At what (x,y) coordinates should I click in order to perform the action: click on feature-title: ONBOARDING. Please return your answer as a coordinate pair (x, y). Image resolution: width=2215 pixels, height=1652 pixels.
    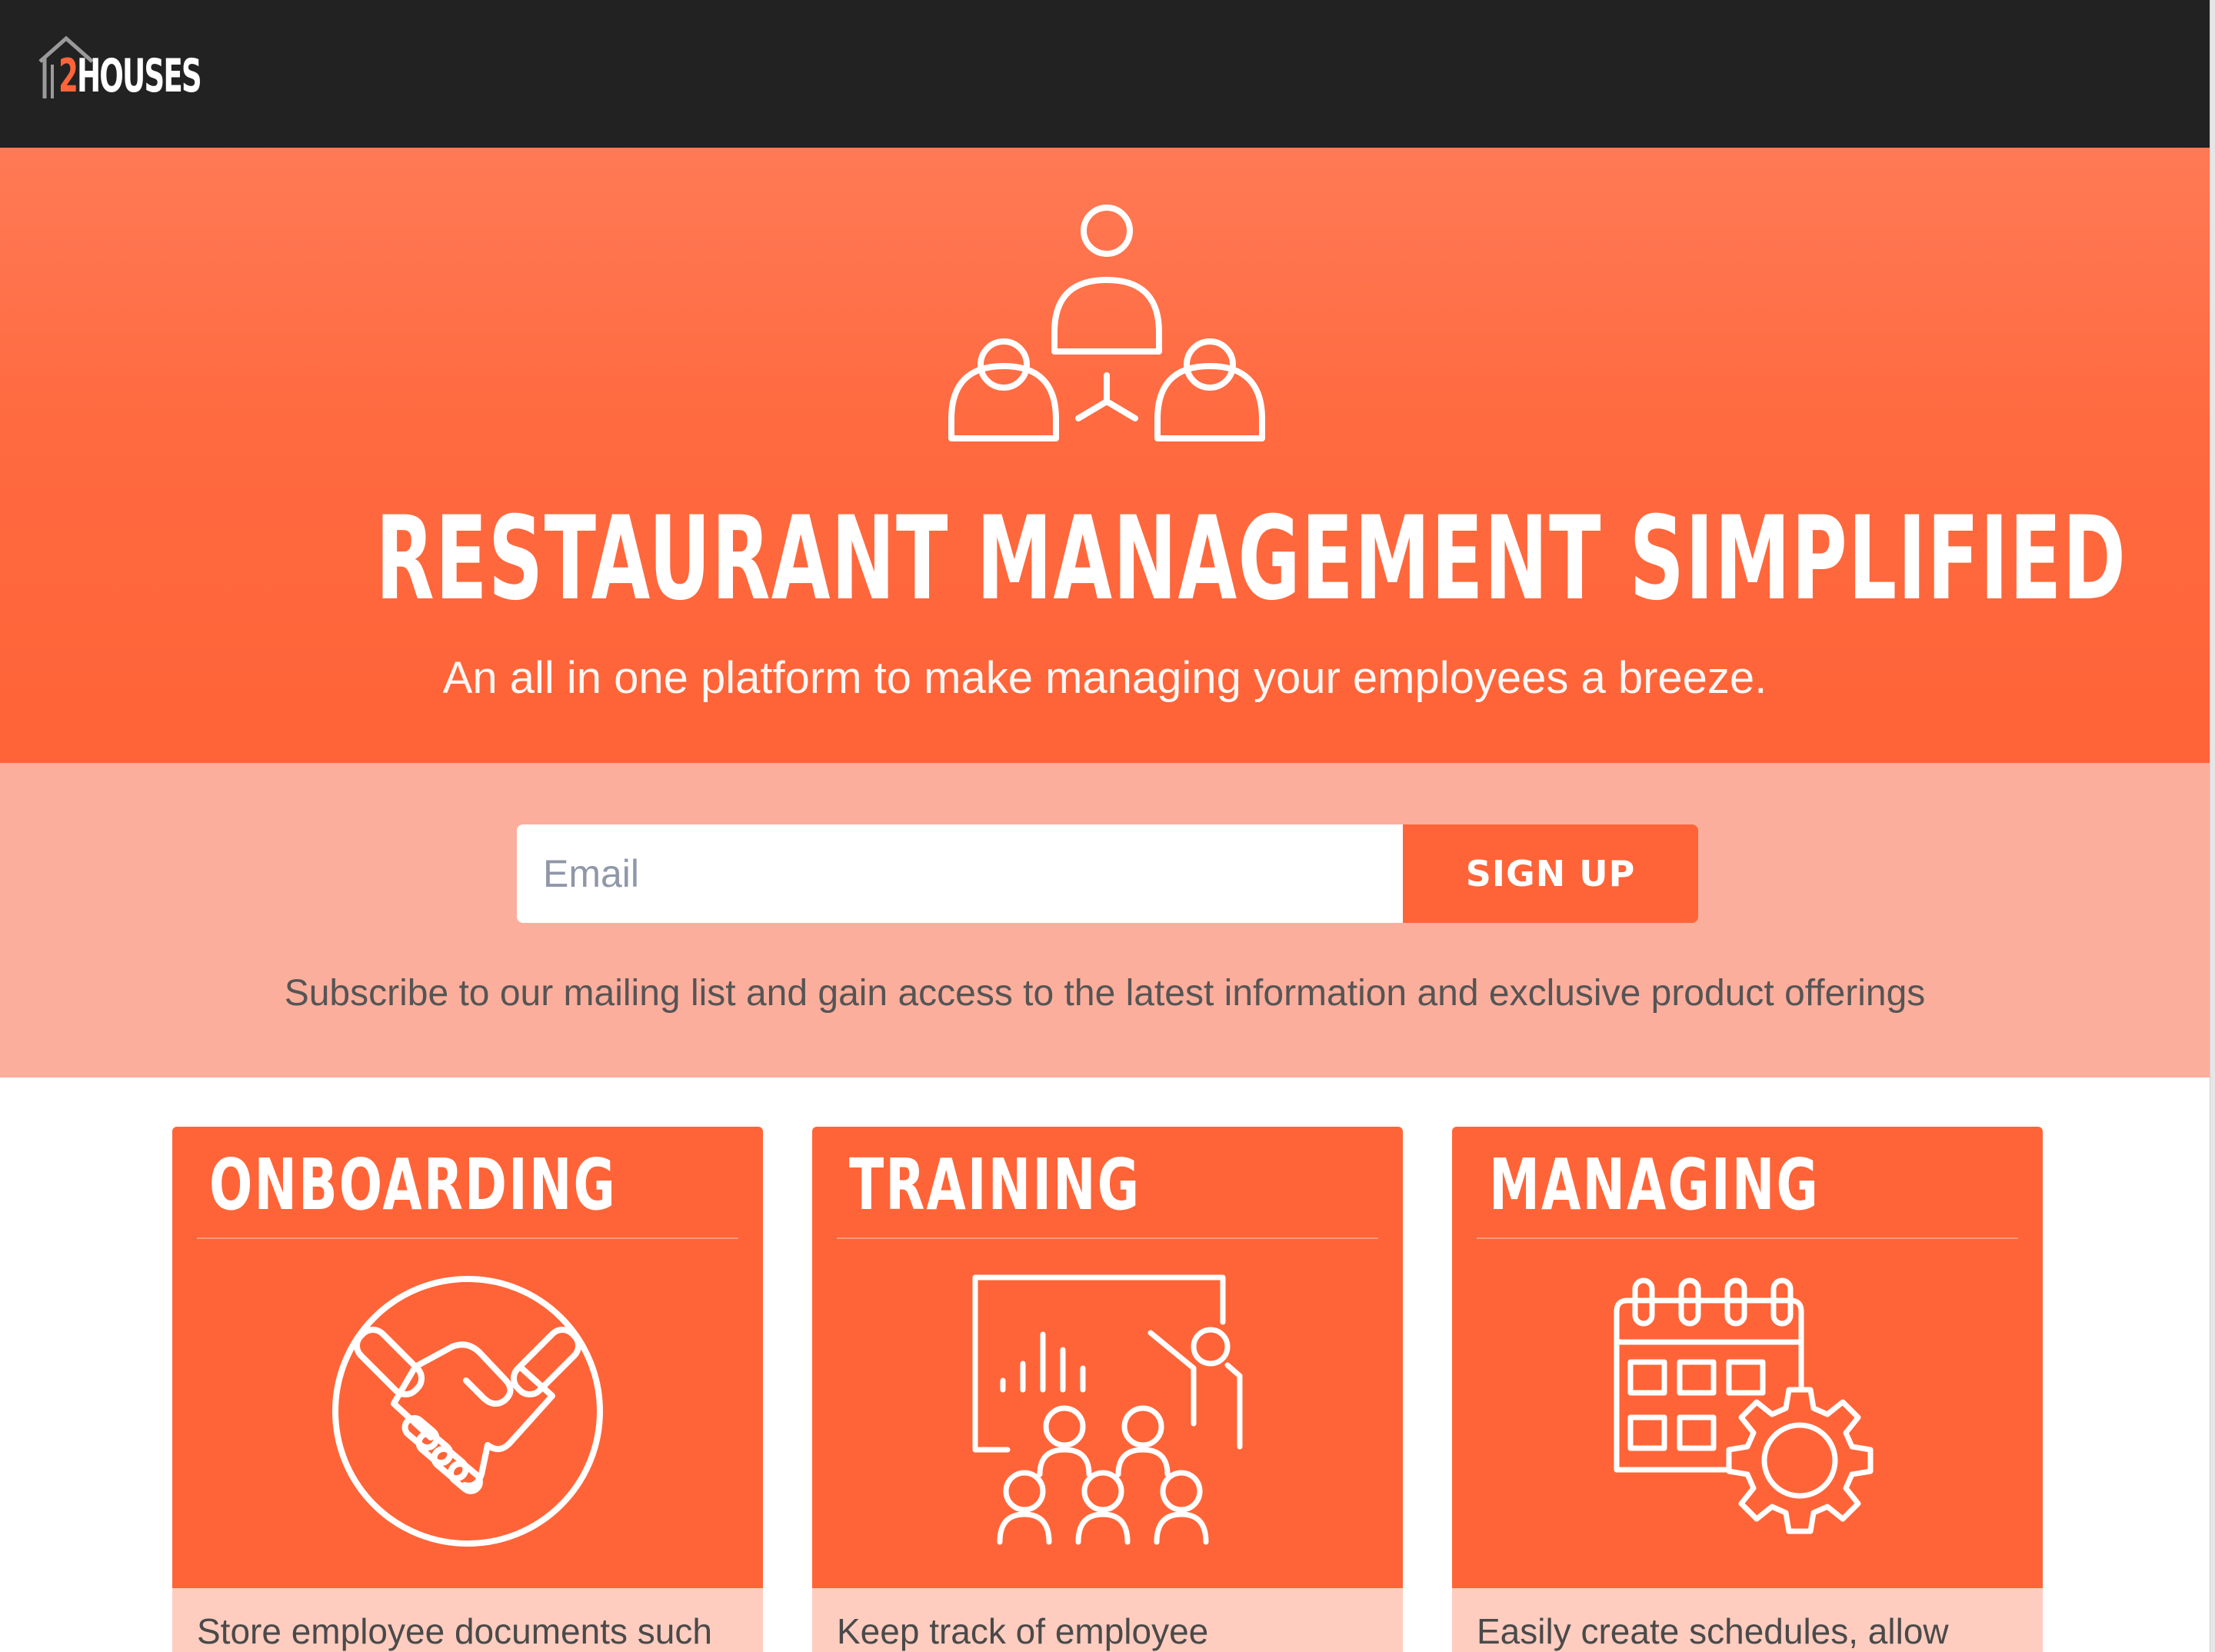
    Looking at the image, I should click on (413, 1185).